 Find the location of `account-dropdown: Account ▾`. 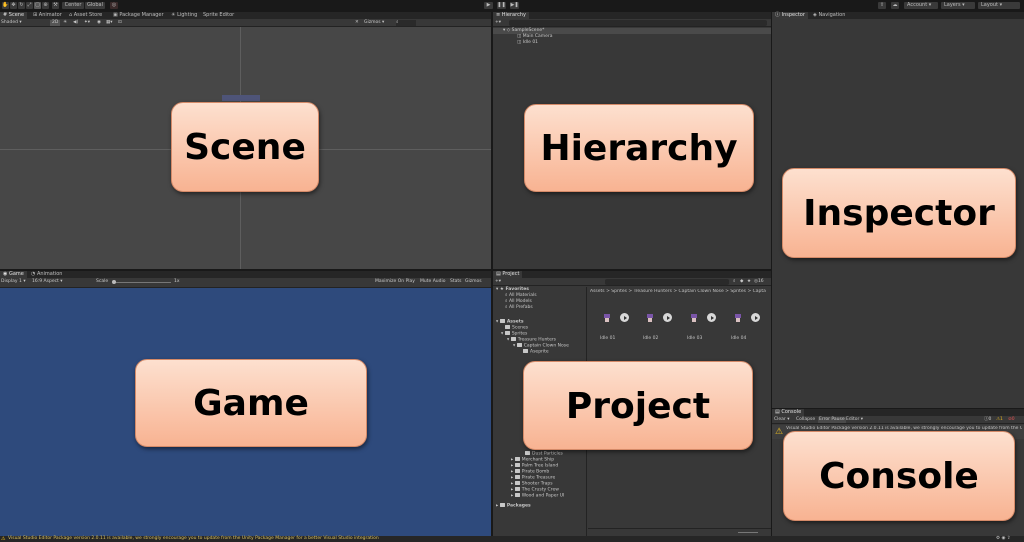

account-dropdown: Account ▾ is located at coordinates (921, 5).